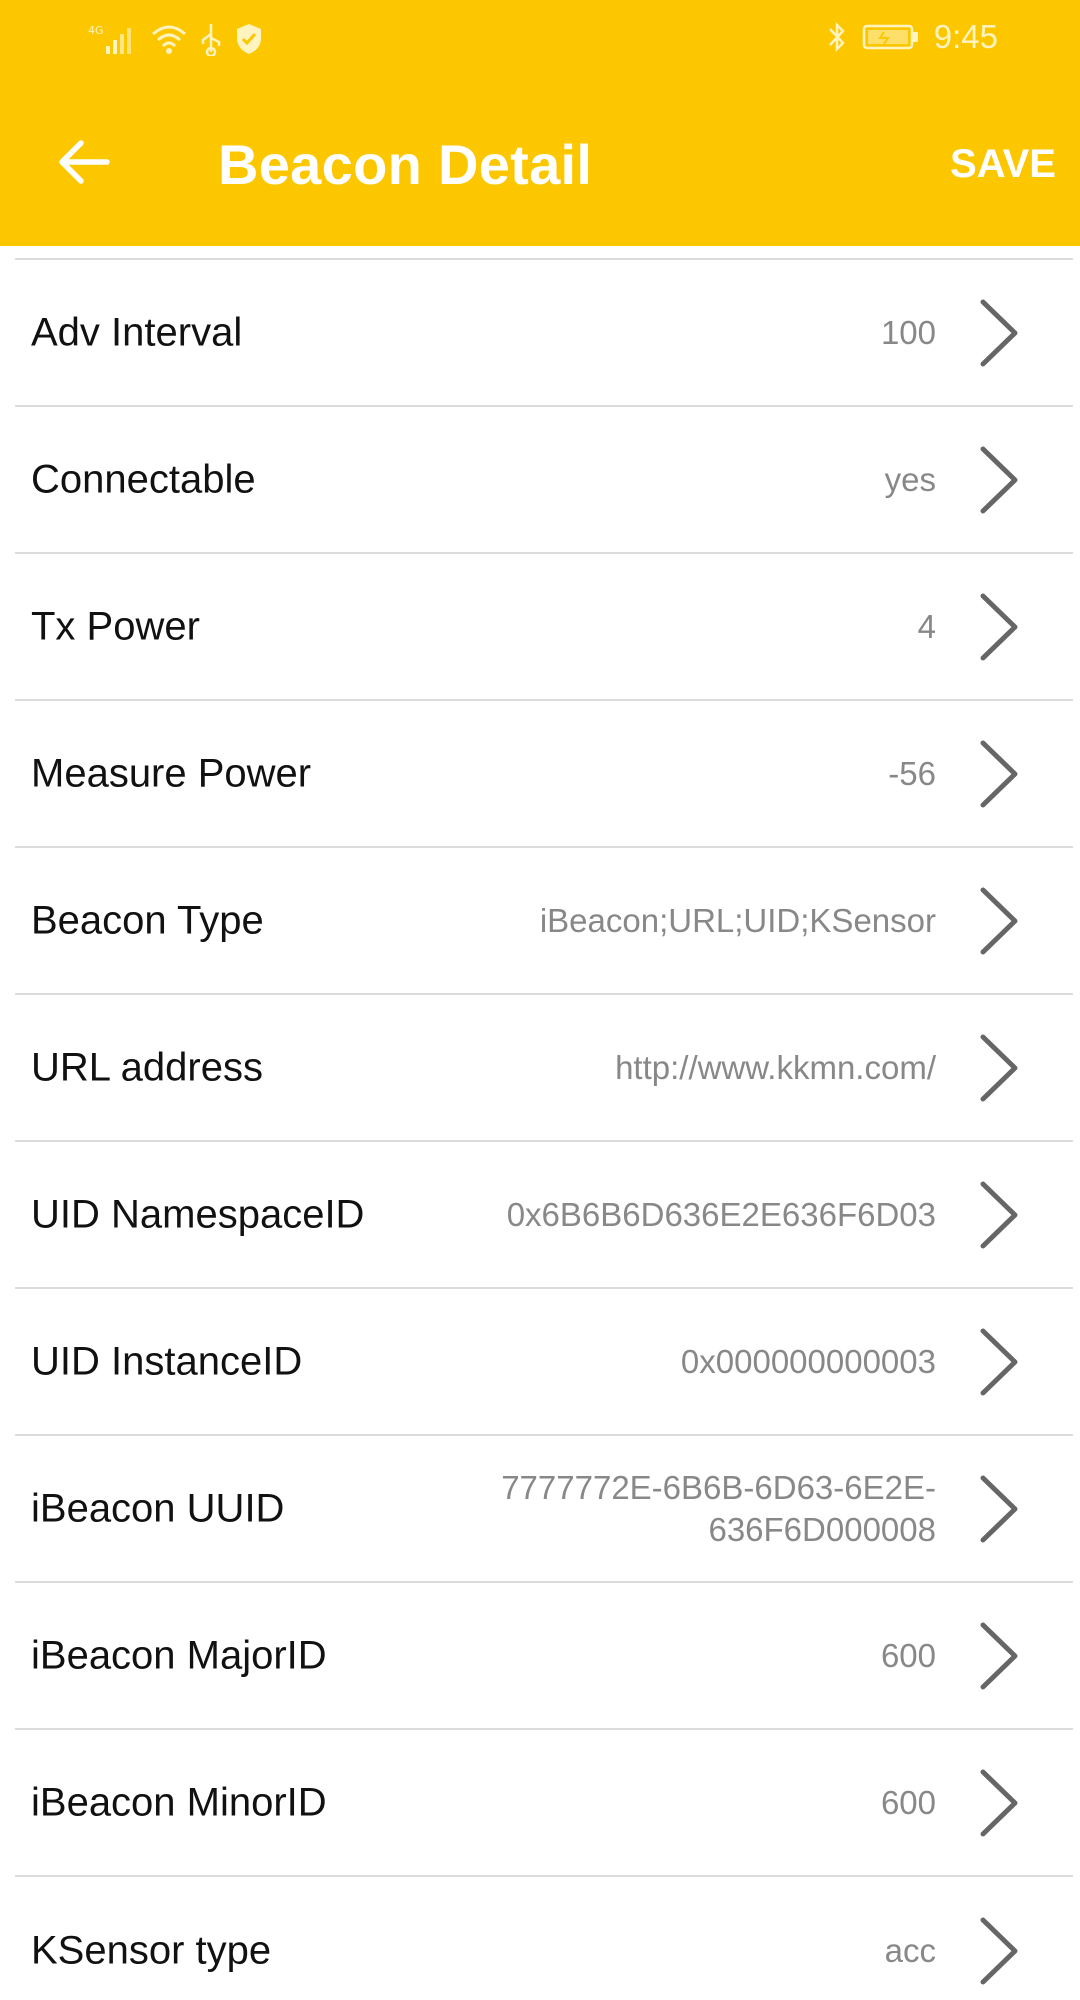 The height and width of the screenshot is (2000, 1080). Describe the element at coordinates (179, 1802) in the screenshot. I see `row-label: iBeacon MinorID` at that location.